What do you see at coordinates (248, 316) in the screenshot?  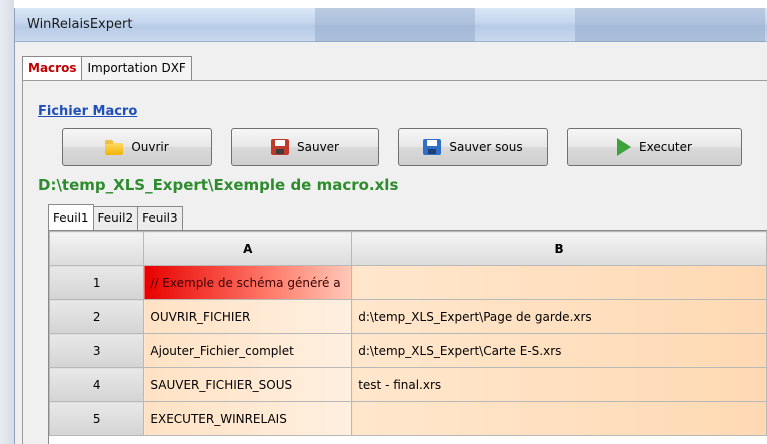 I see `cell-a: OUVRIR_FICHIER` at bounding box center [248, 316].